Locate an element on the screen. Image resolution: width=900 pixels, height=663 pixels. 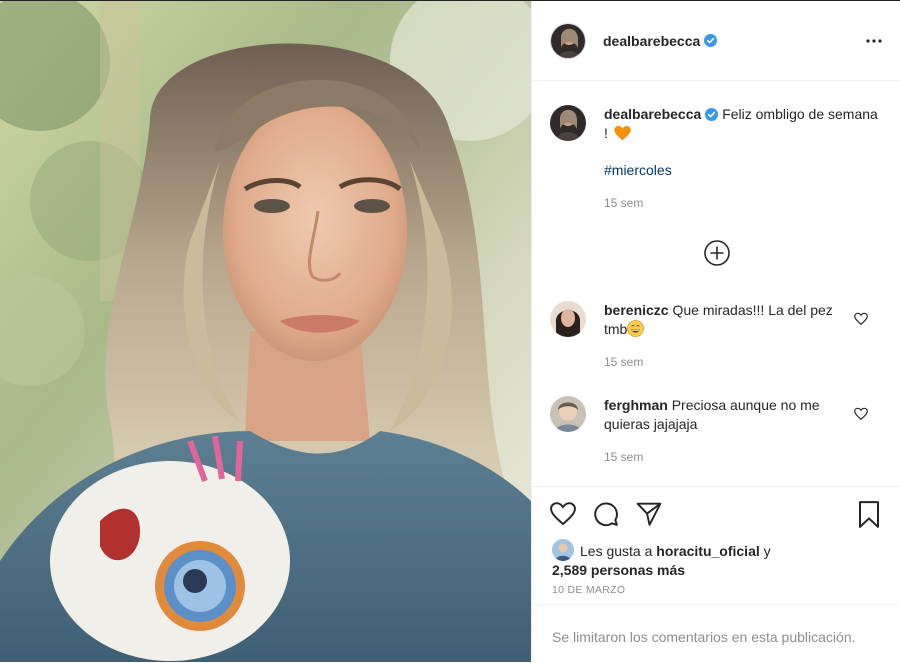
caption-hashtag-link: #miercoles is located at coordinates (744, 170).